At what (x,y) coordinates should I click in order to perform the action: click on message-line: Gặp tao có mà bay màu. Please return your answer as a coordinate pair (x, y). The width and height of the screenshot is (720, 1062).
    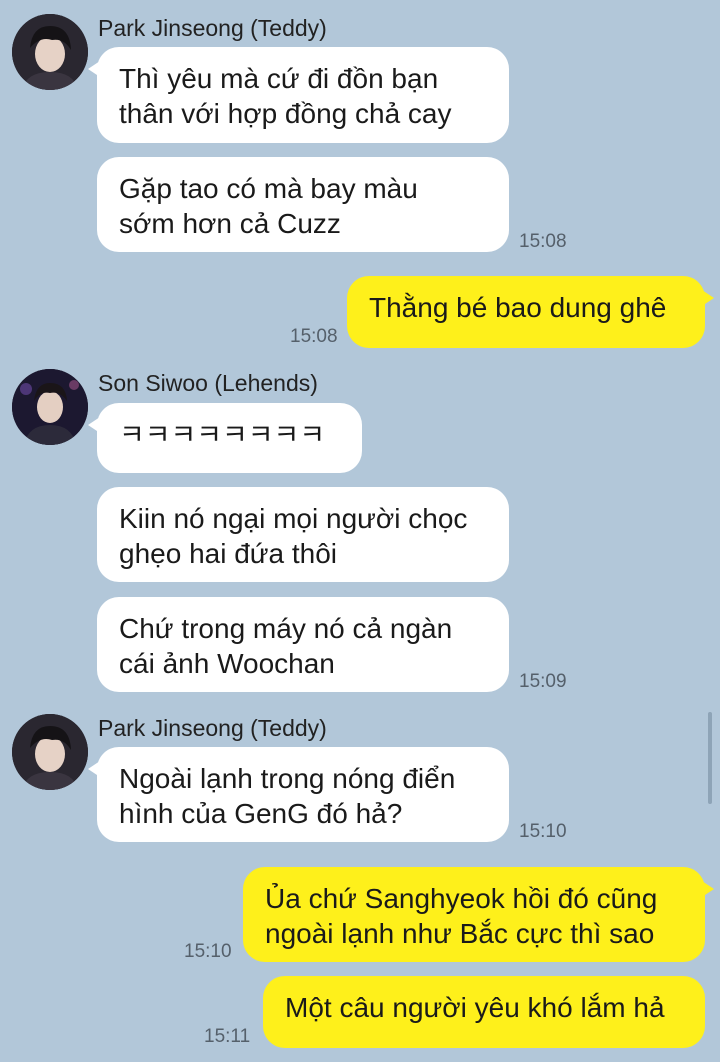
    Looking at the image, I should click on (268, 188).